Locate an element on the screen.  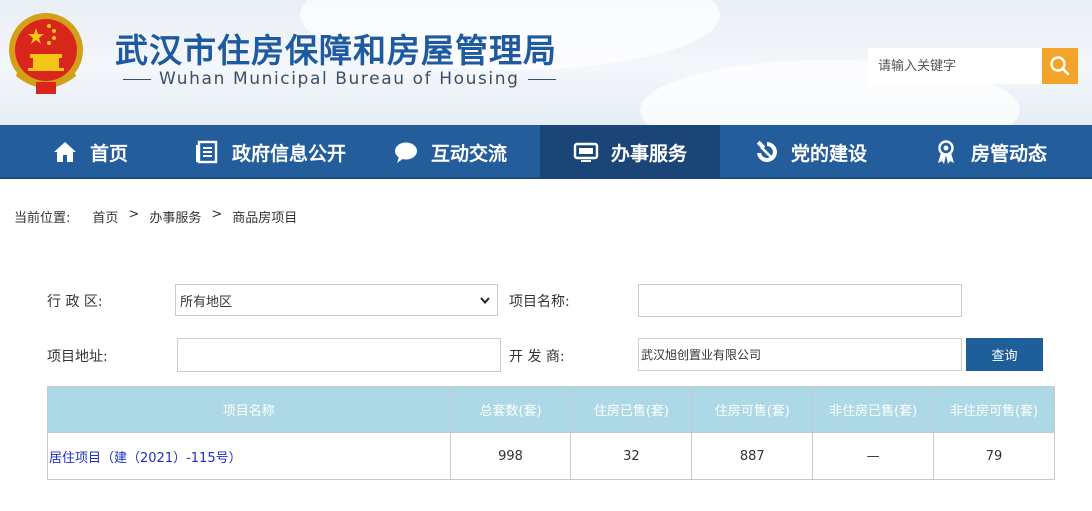
nav-item-services: 办事服务 is located at coordinates (630, 152).